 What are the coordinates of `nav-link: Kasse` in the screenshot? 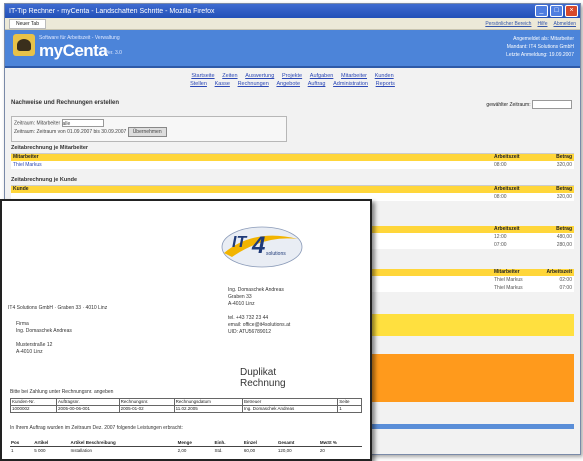 It's located at (222, 84).